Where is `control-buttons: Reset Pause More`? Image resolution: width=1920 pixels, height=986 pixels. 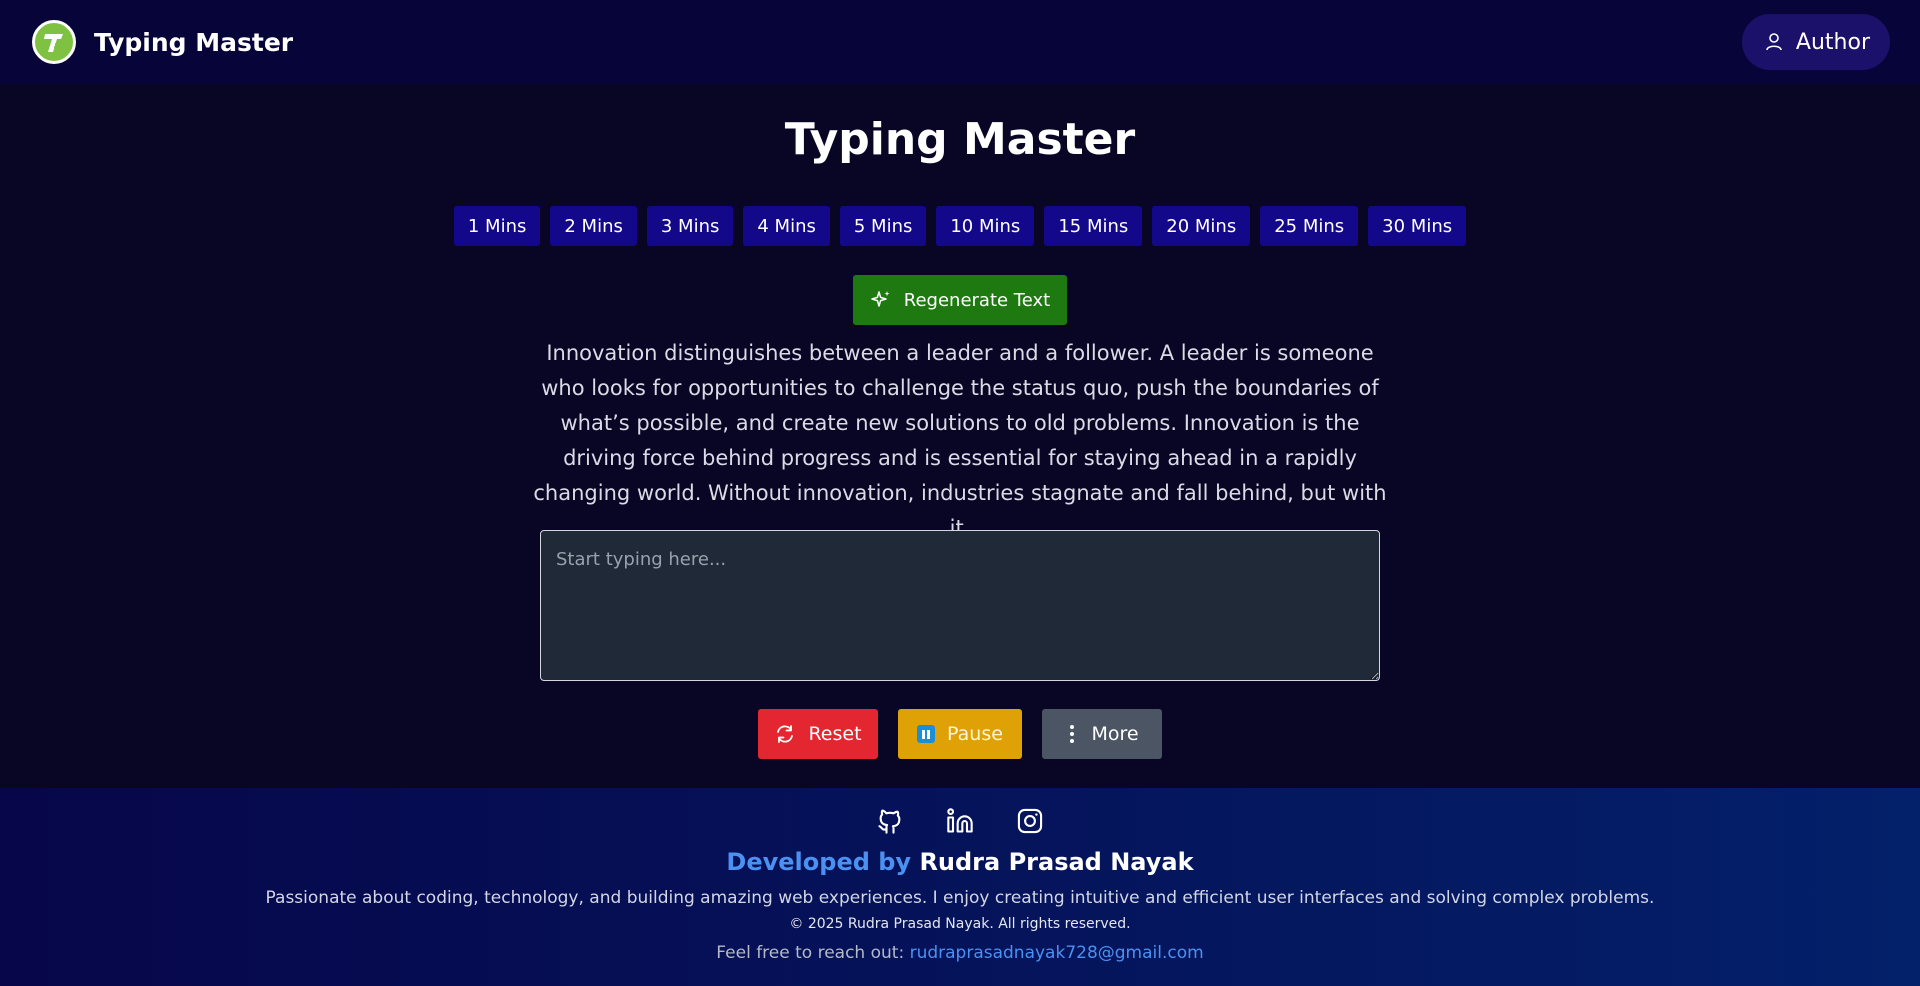 control-buttons: Reset Pause More is located at coordinates (960, 734).